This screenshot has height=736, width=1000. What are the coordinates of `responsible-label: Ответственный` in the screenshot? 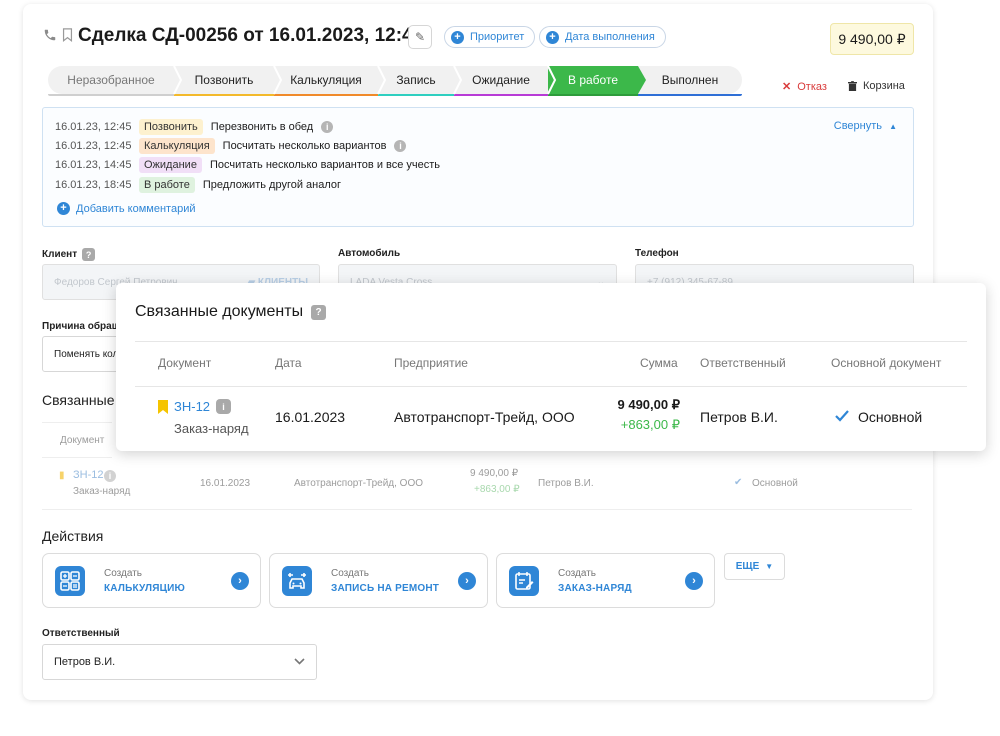 It's located at (81, 633).